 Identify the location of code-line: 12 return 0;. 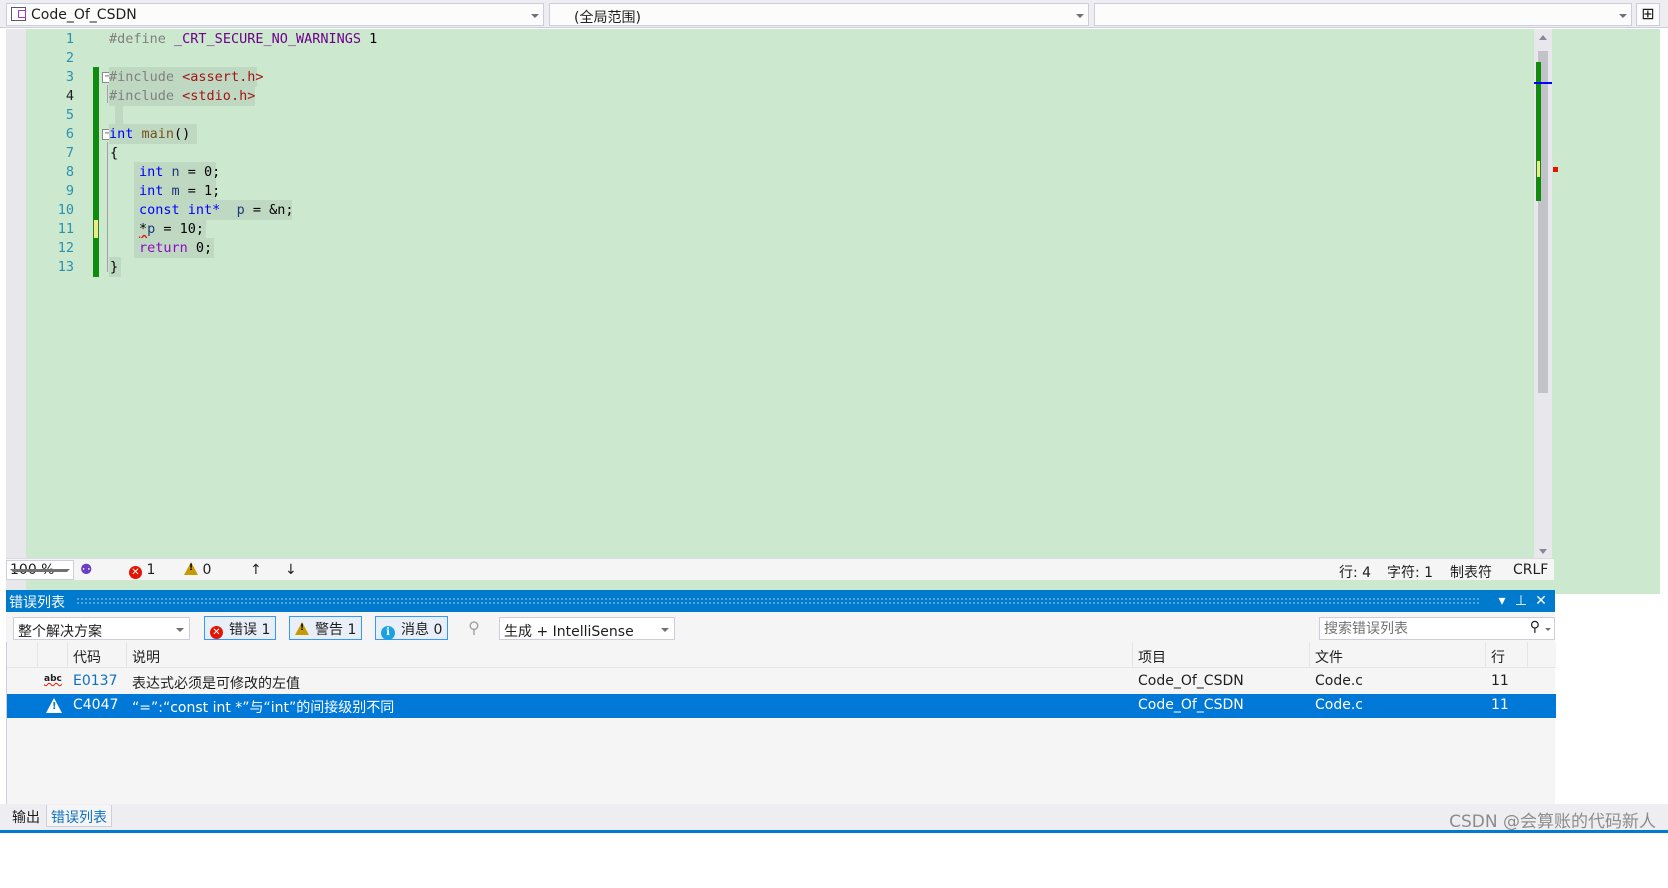
(806, 248).